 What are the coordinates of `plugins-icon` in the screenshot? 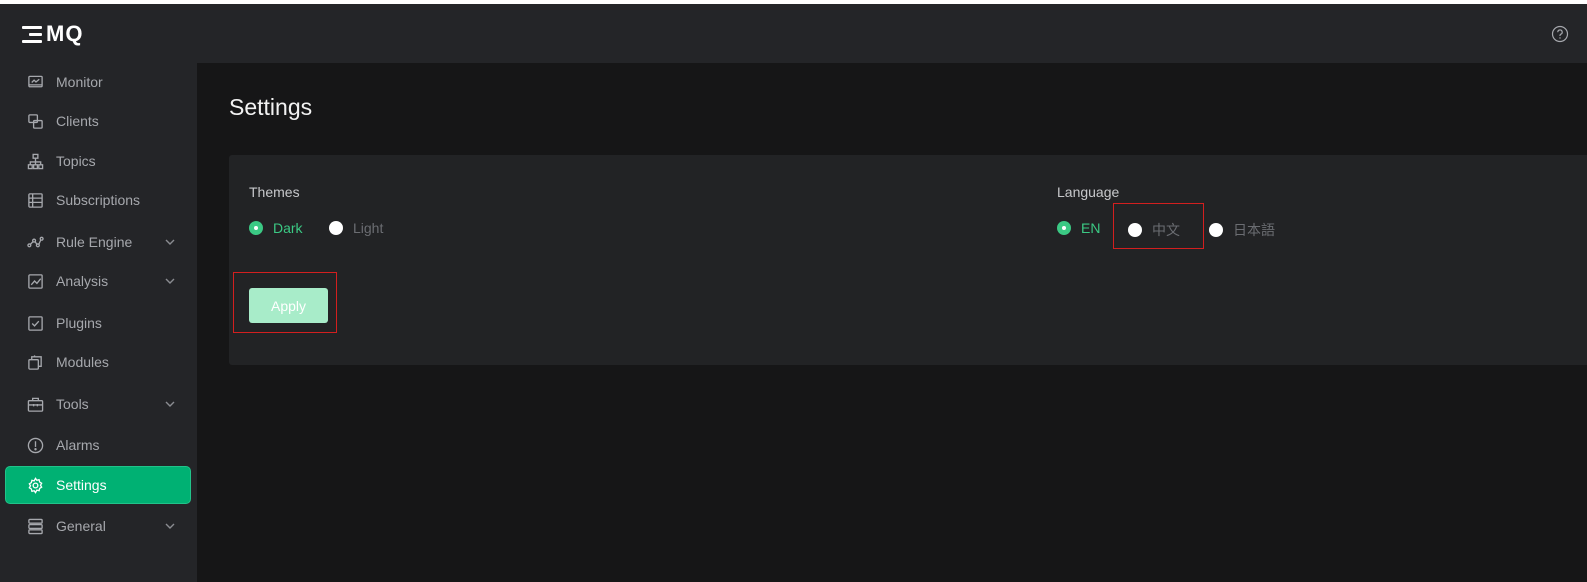 It's located at (35, 323).